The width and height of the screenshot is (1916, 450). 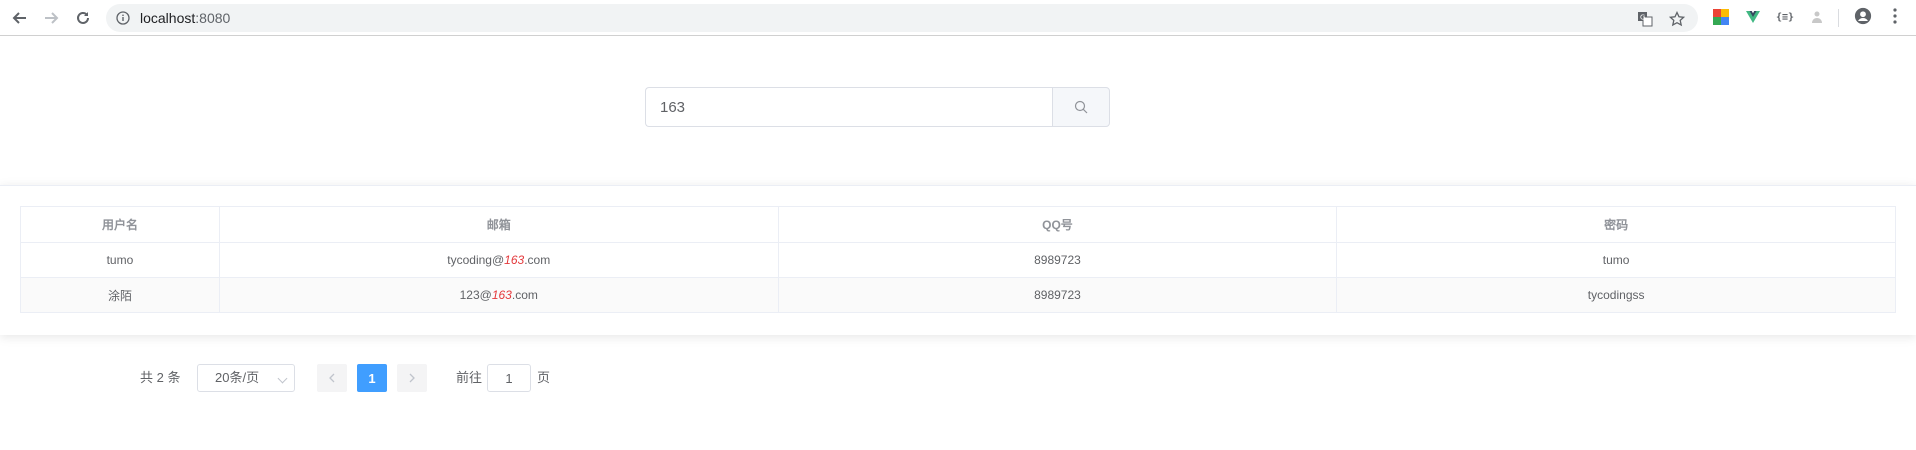 I want to click on pagination-total: 共 2 条, so click(x=160, y=377).